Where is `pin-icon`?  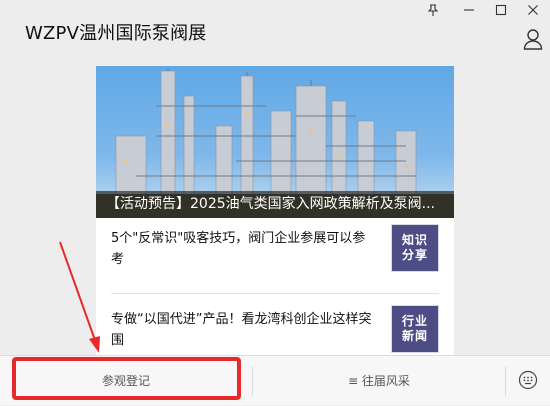 pin-icon is located at coordinates (433, 12).